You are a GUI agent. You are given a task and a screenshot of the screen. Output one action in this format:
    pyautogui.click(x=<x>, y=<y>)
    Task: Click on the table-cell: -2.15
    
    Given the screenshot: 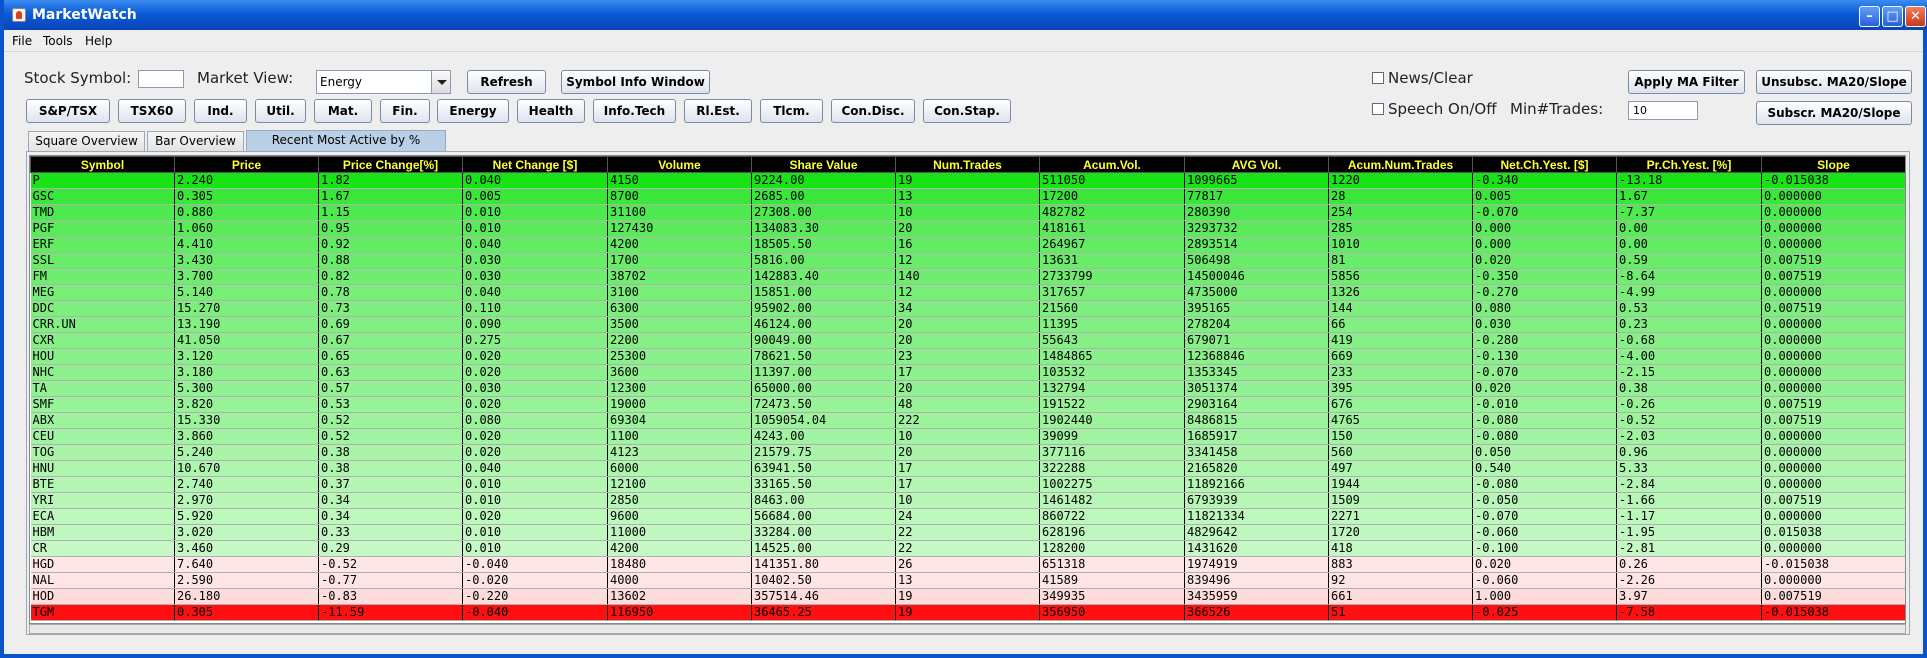 What is the action you would take?
    pyautogui.click(x=1689, y=372)
    